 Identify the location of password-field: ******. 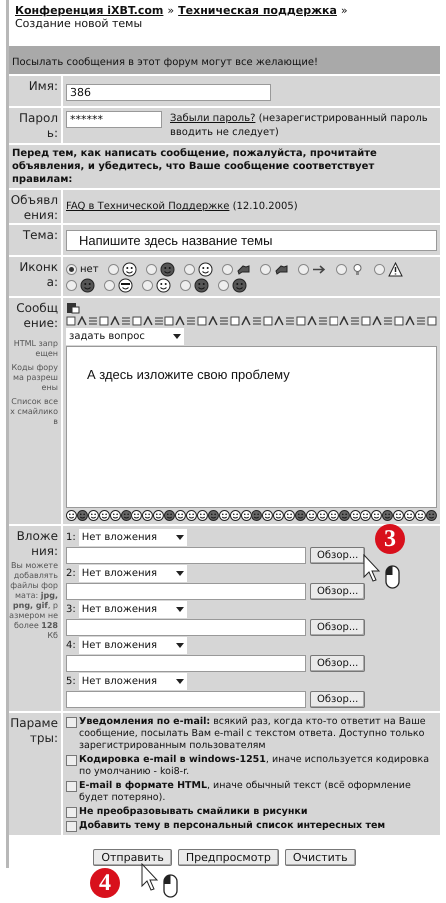
(114, 119).